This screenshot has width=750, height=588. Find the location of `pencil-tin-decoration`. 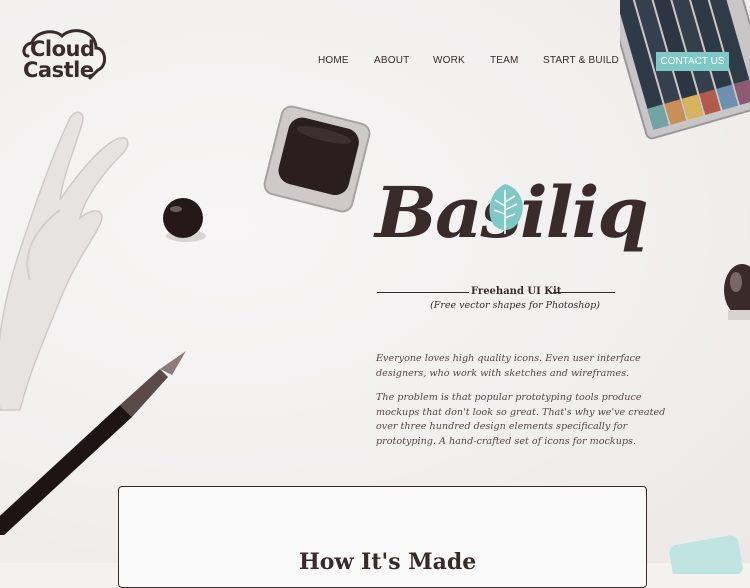

pencil-tin-decoration is located at coordinates (685, 70).